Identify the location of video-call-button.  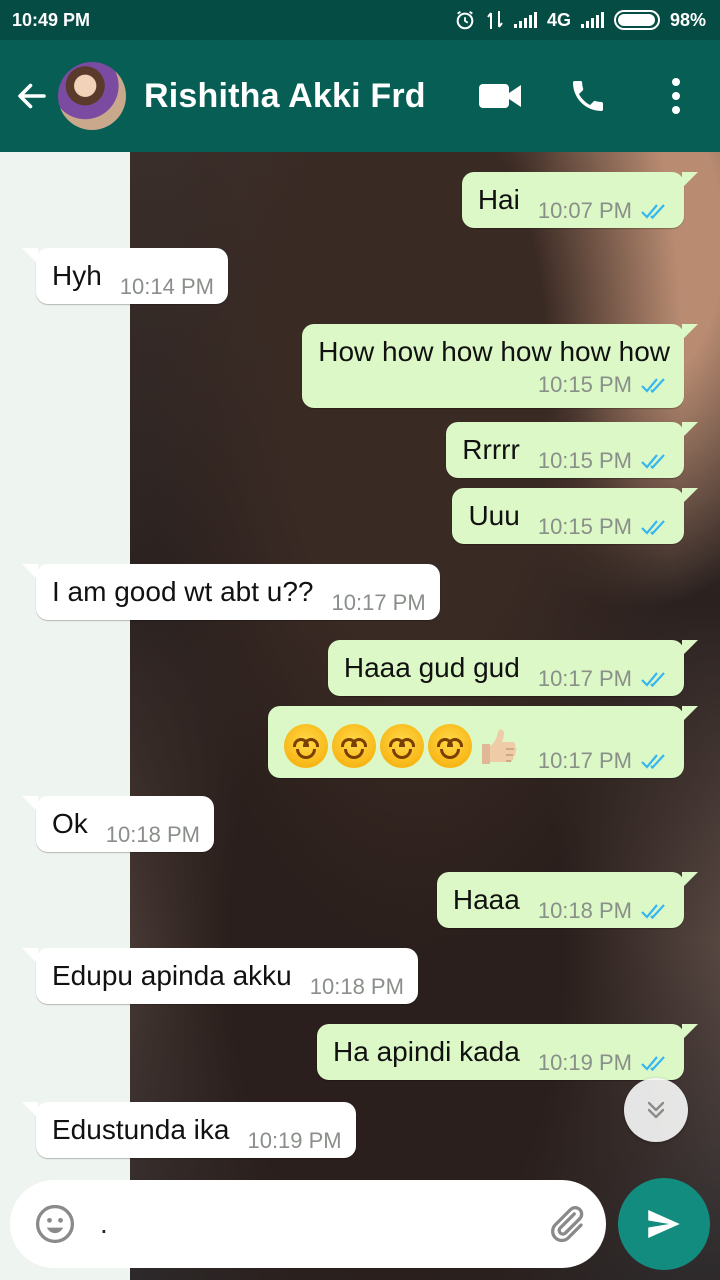
(500, 96).